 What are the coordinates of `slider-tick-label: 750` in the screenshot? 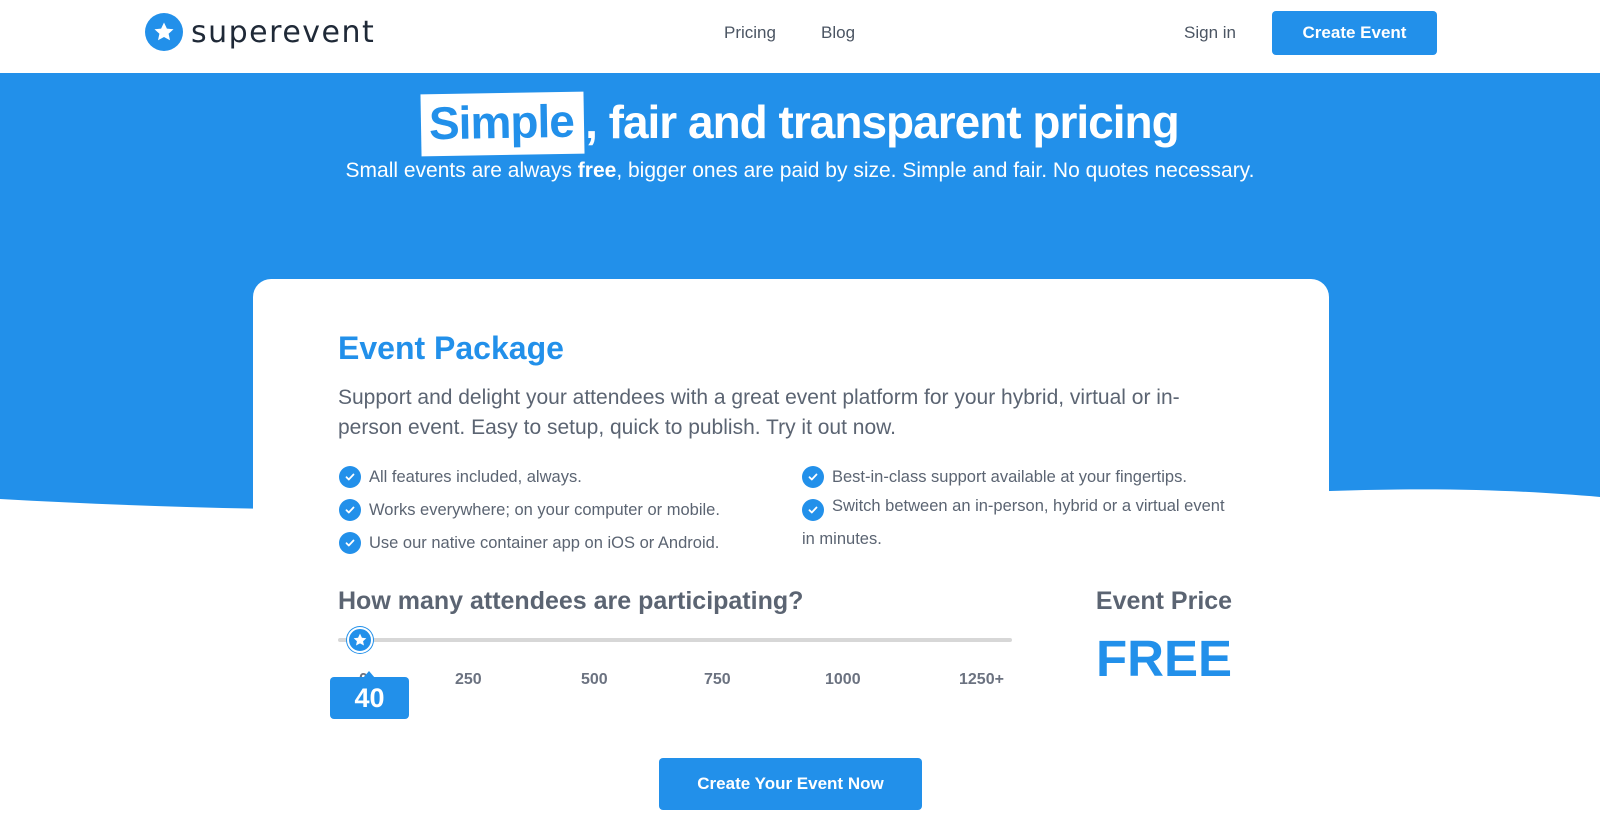 It's located at (717, 679).